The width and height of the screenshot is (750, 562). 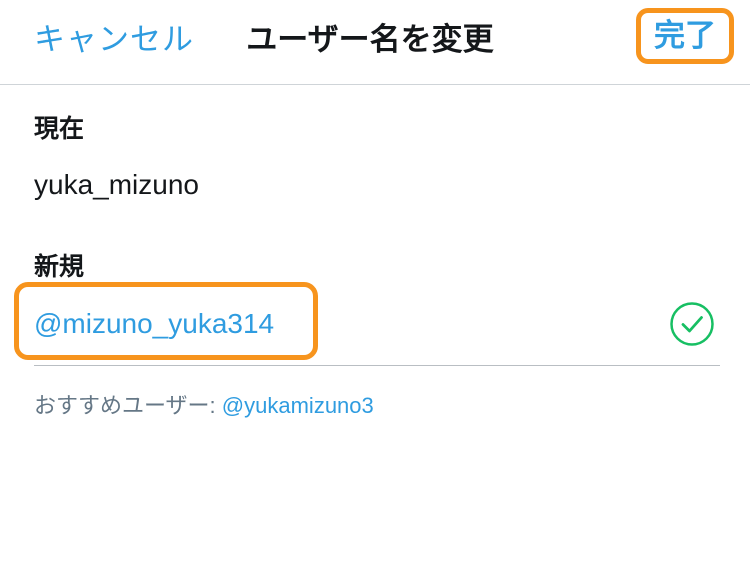 I want to click on new-username-input: @mizuno_yuka314, so click(x=334, y=324).